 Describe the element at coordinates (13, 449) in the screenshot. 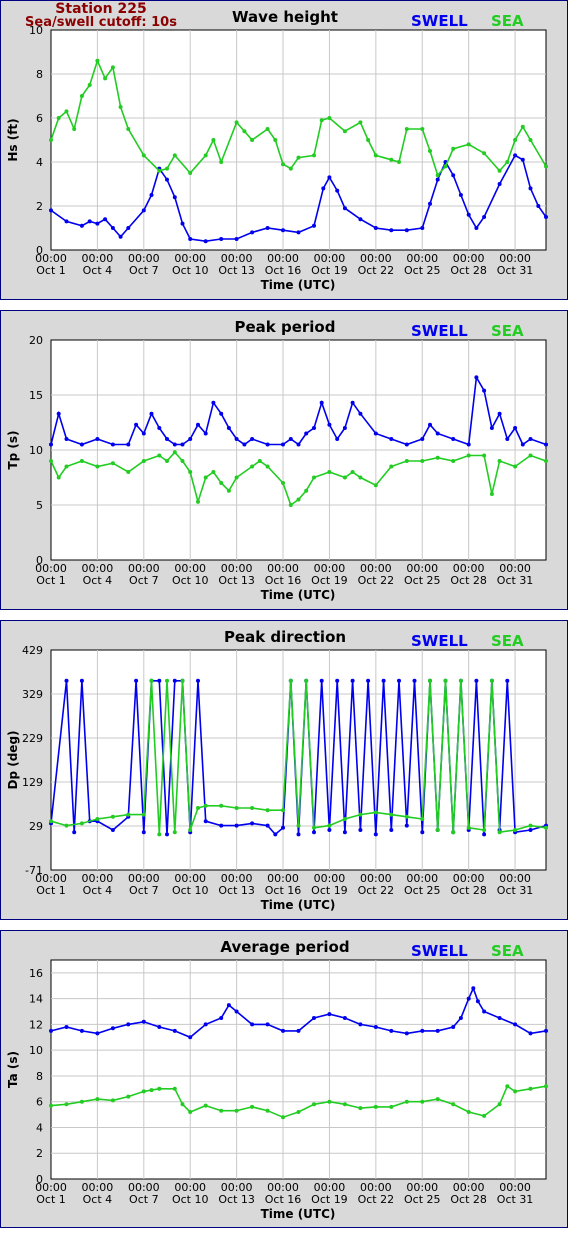

I see `y-axis-label: Tp (s)` at that location.